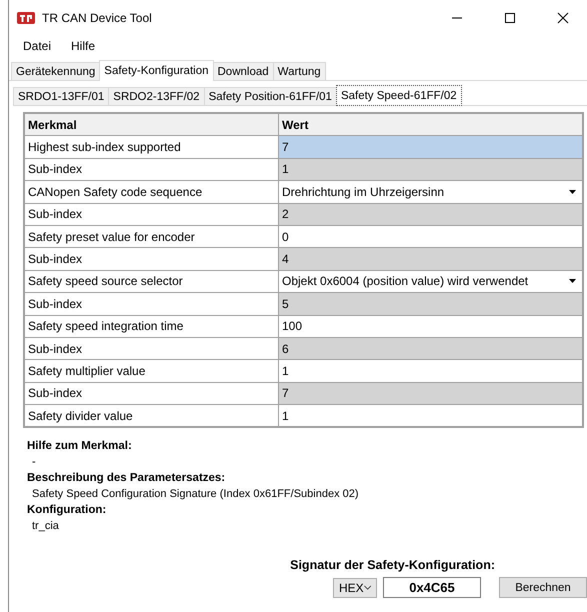 This screenshot has width=587, height=612. What do you see at coordinates (61, 96) in the screenshot?
I see `tab: SRDO1-13FF/01` at bounding box center [61, 96].